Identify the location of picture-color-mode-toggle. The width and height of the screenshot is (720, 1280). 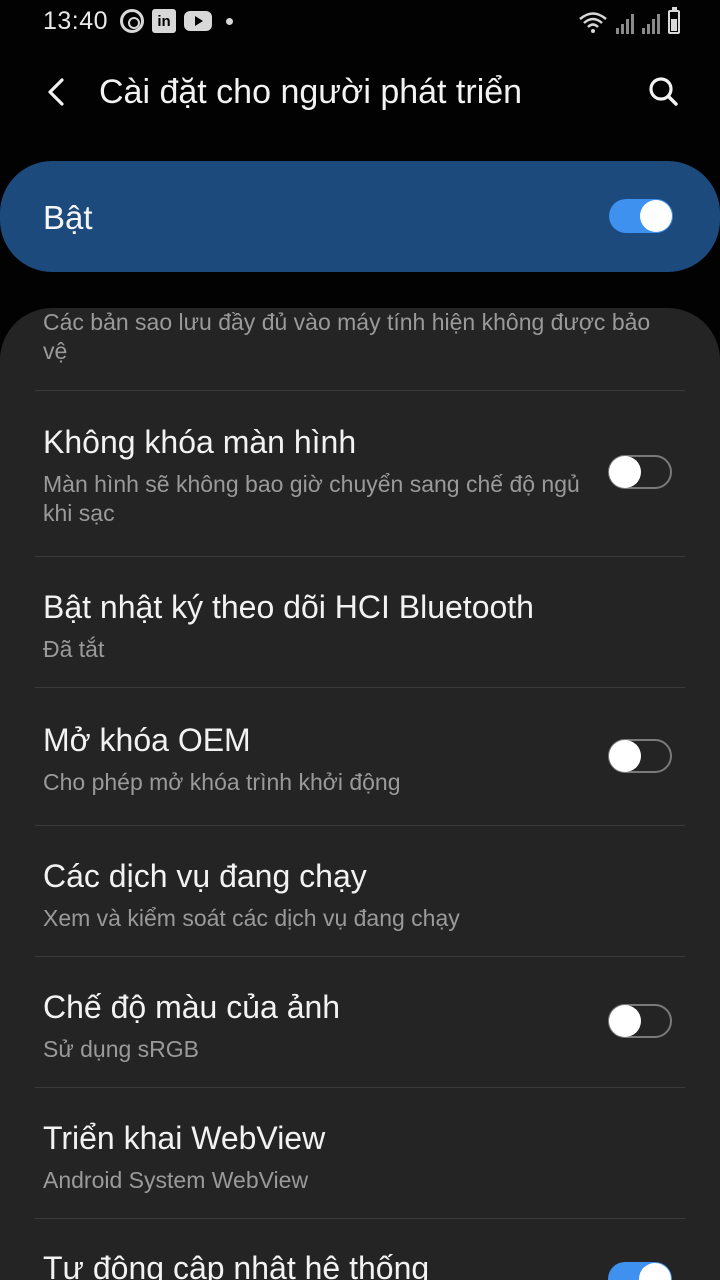
(640, 1021).